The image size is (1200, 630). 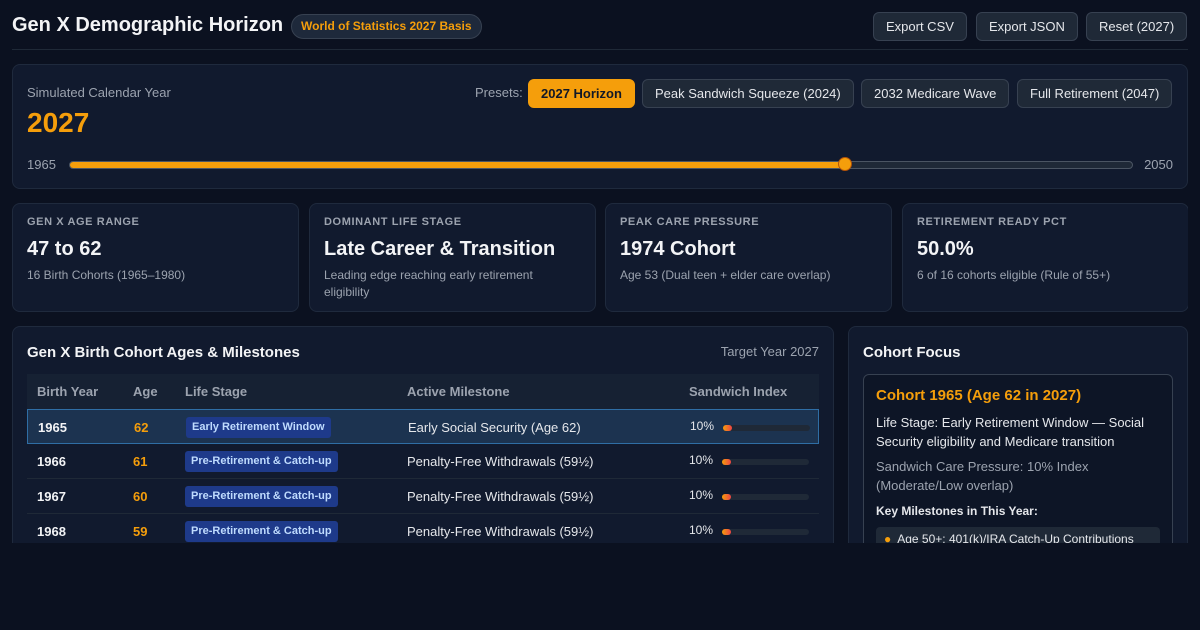 What do you see at coordinates (678, 249) in the screenshot?
I see `stat-value: 1974 Cohort` at bounding box center [678, 249].